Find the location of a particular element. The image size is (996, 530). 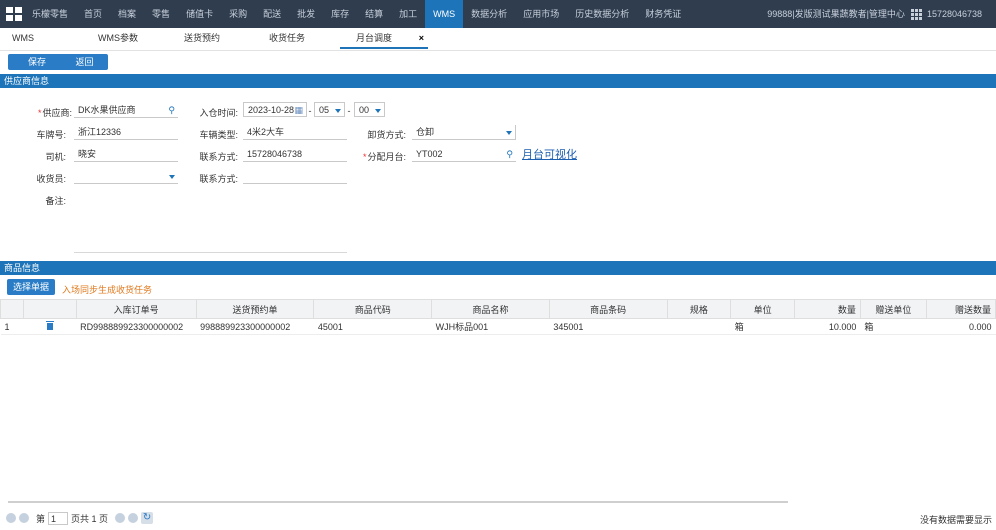

arrival-date-field: 2023-10-28 ▦ is located at coordinates (275, 109).